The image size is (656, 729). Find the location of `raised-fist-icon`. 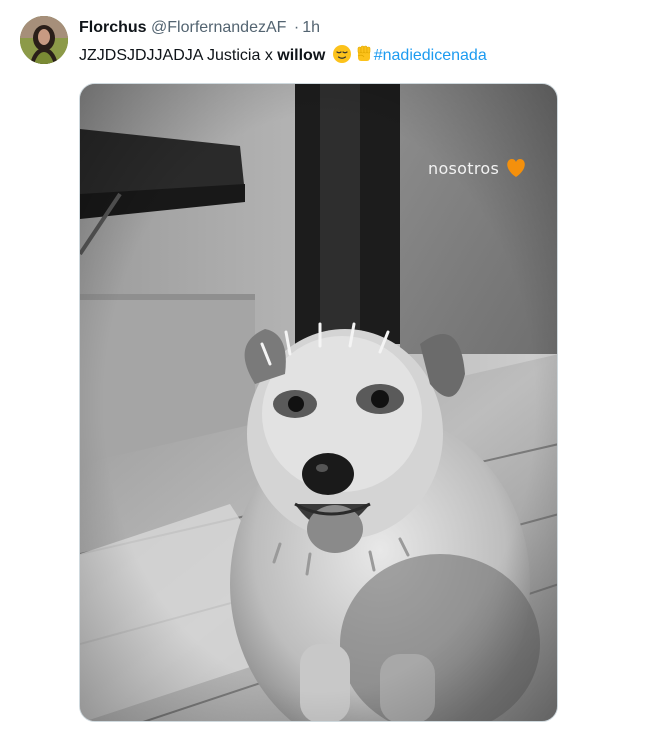

raised-fist-icon is located at coordinates (364, 54).